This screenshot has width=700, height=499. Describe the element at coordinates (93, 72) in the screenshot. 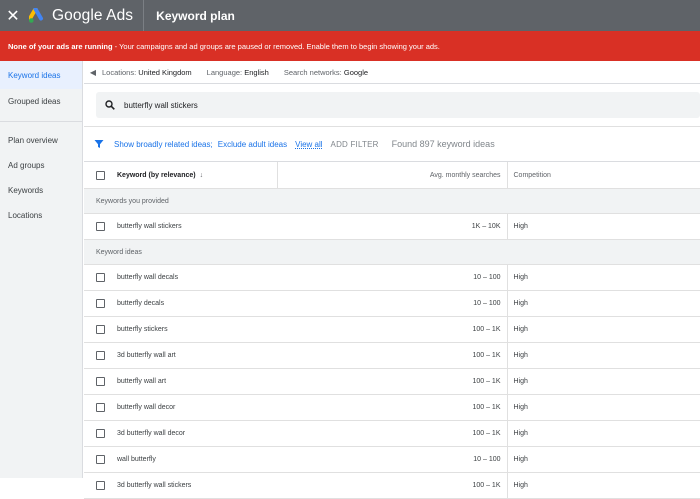

I see `collapse-left-icon: ◀` at that location.